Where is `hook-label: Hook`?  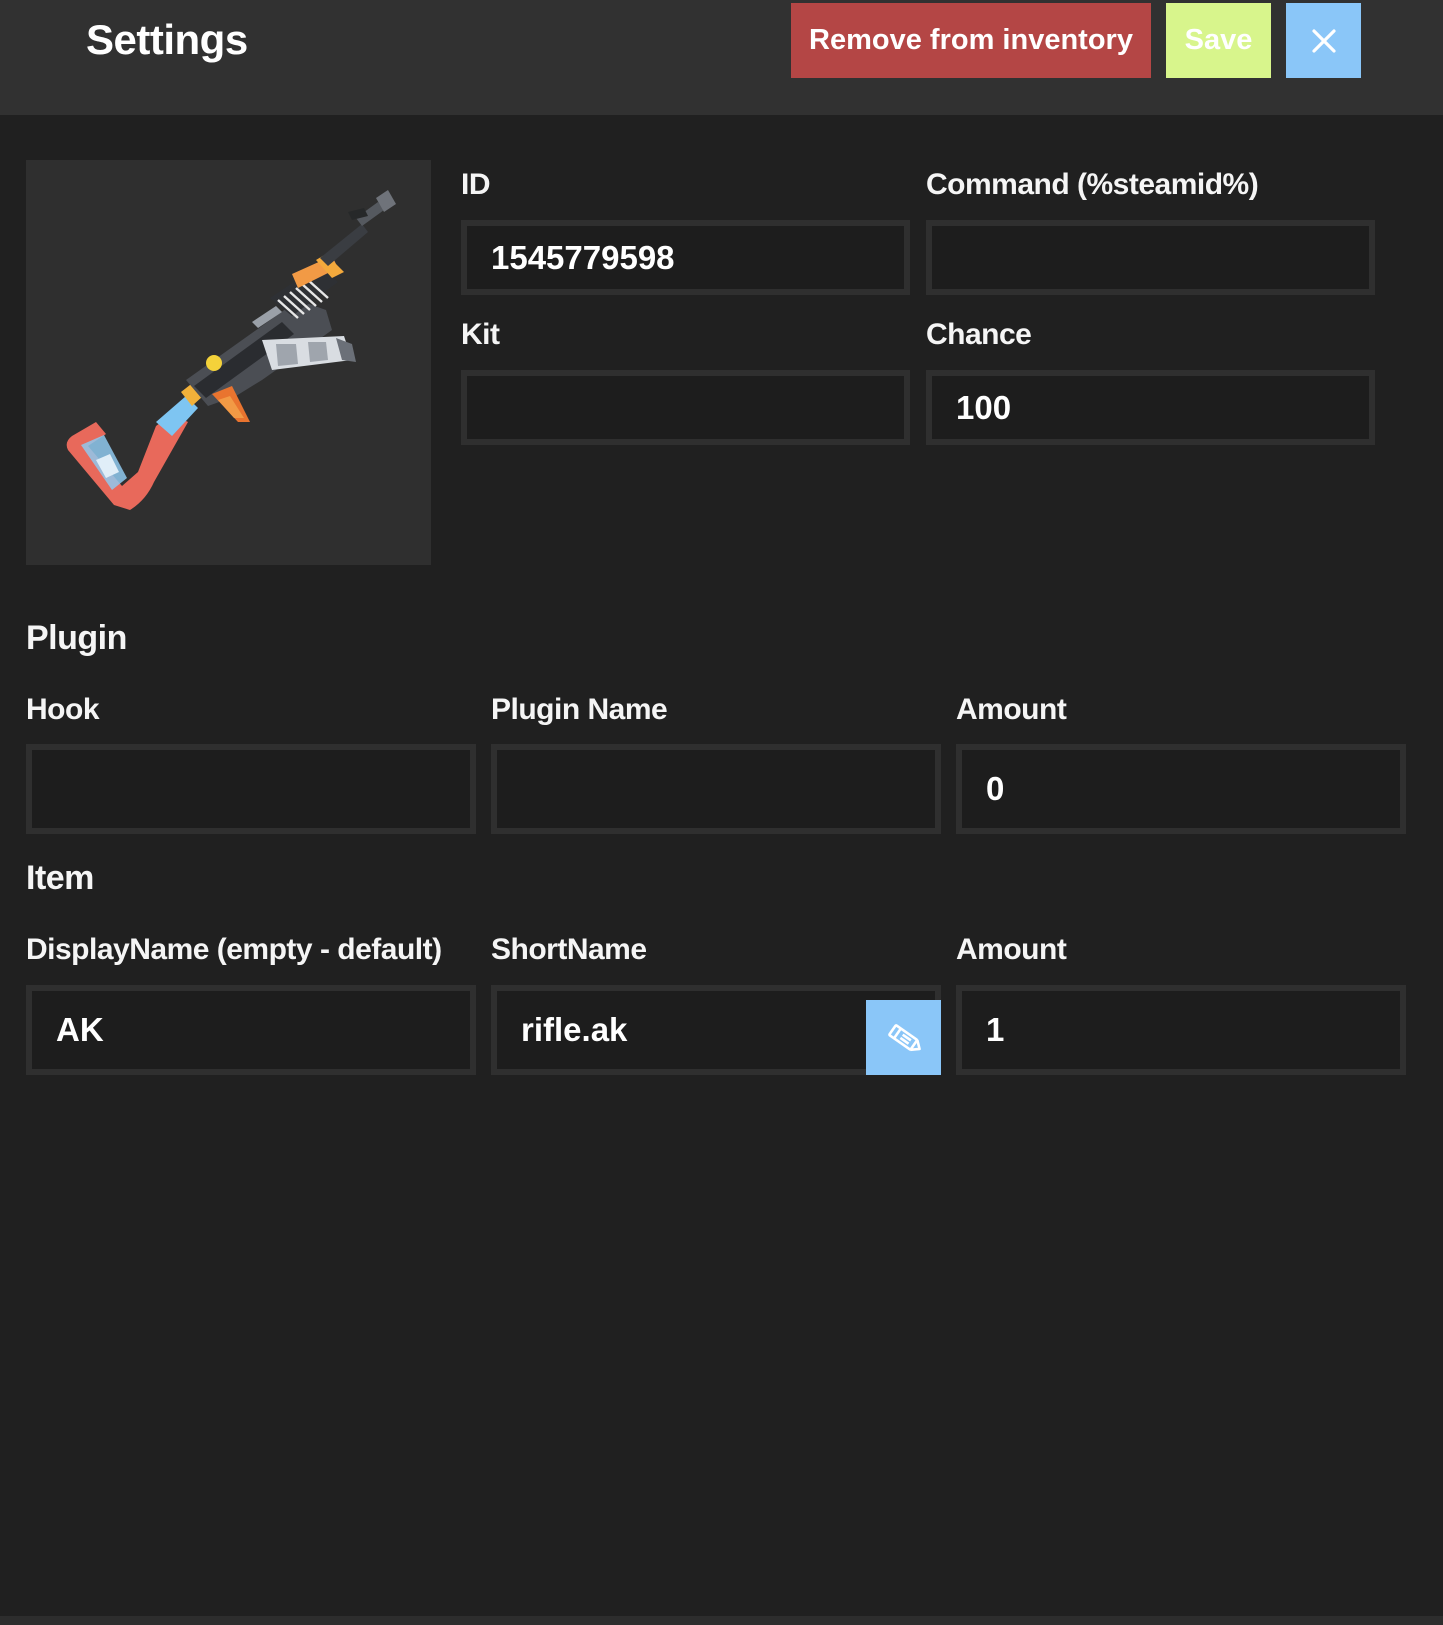 hook-label: Hook is located at coordinates (63, 709).